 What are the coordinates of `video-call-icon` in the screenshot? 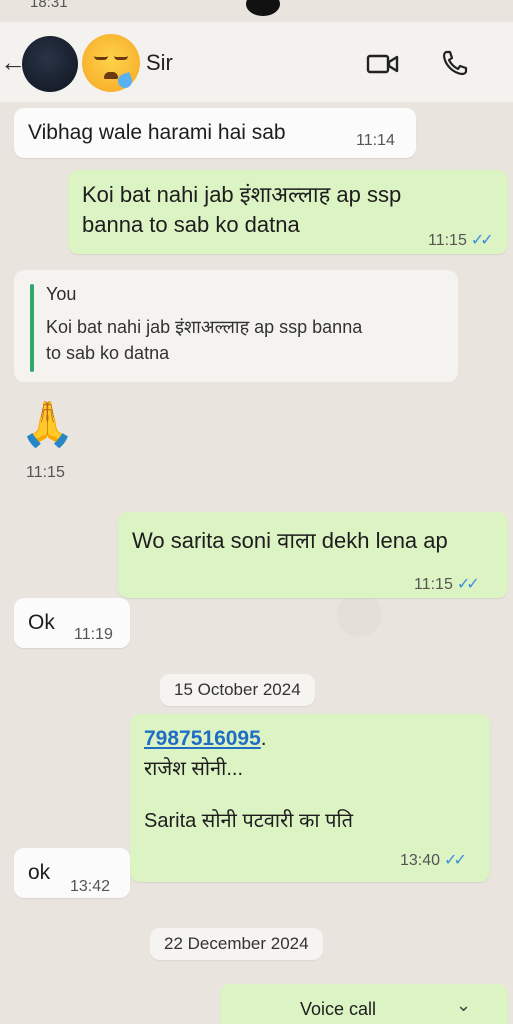 It's located at (383, 64).